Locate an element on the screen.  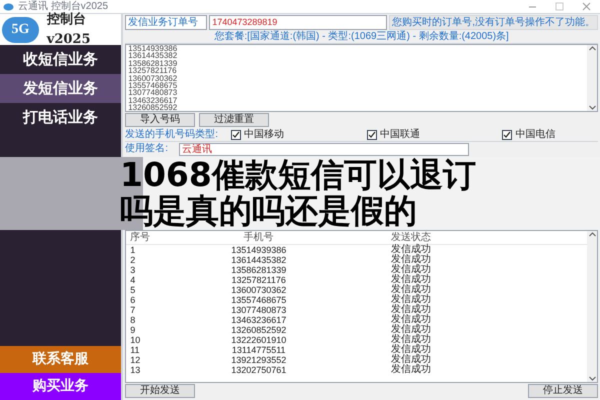
sidebar-item: 收短信业务 is located at coordinates (61, 59).